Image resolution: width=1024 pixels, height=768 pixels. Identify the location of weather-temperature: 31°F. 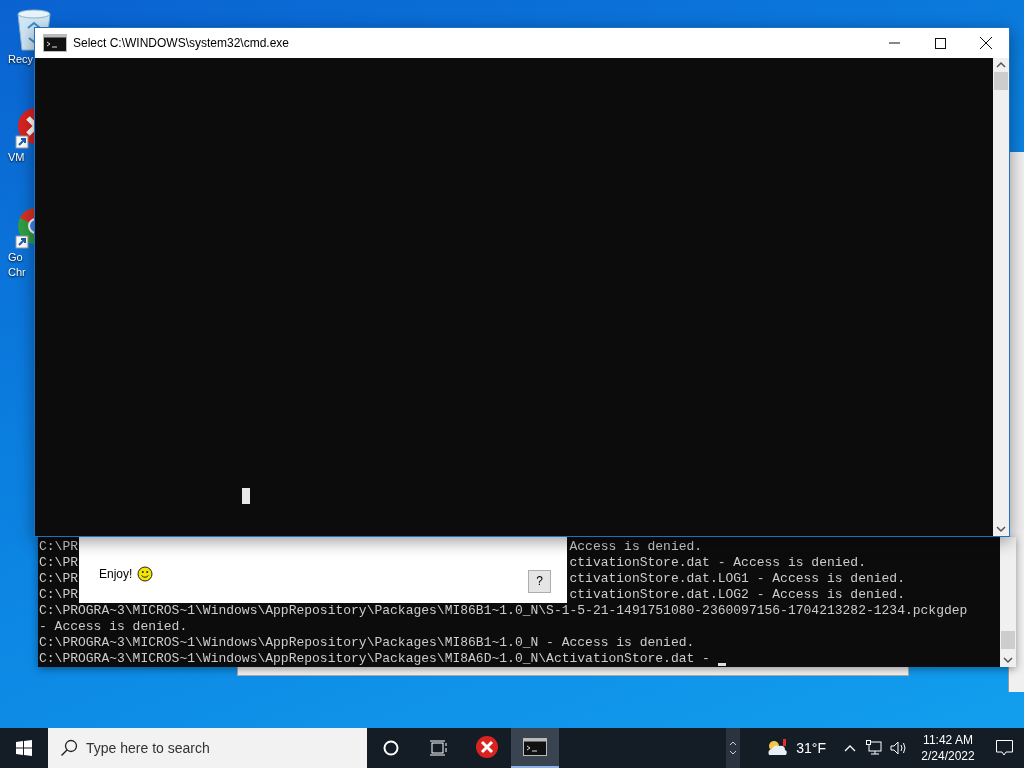
(811, 748).